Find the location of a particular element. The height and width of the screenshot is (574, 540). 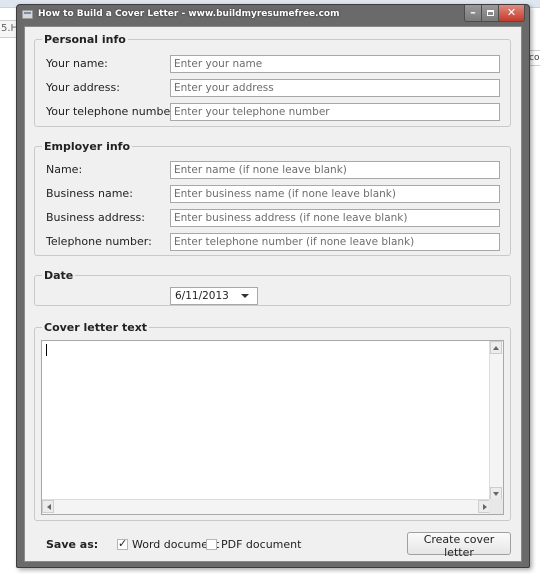

checkbox-unchecked-icon is located at coordinates (211, 544).